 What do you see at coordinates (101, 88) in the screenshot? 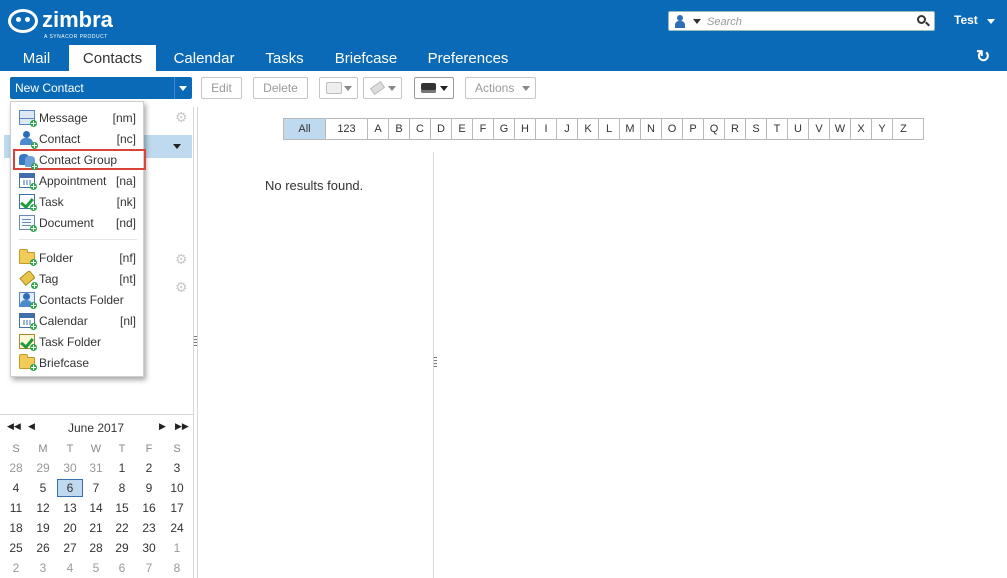
I see `new-contact-button: New Contact` at bounding box center [101, 88].